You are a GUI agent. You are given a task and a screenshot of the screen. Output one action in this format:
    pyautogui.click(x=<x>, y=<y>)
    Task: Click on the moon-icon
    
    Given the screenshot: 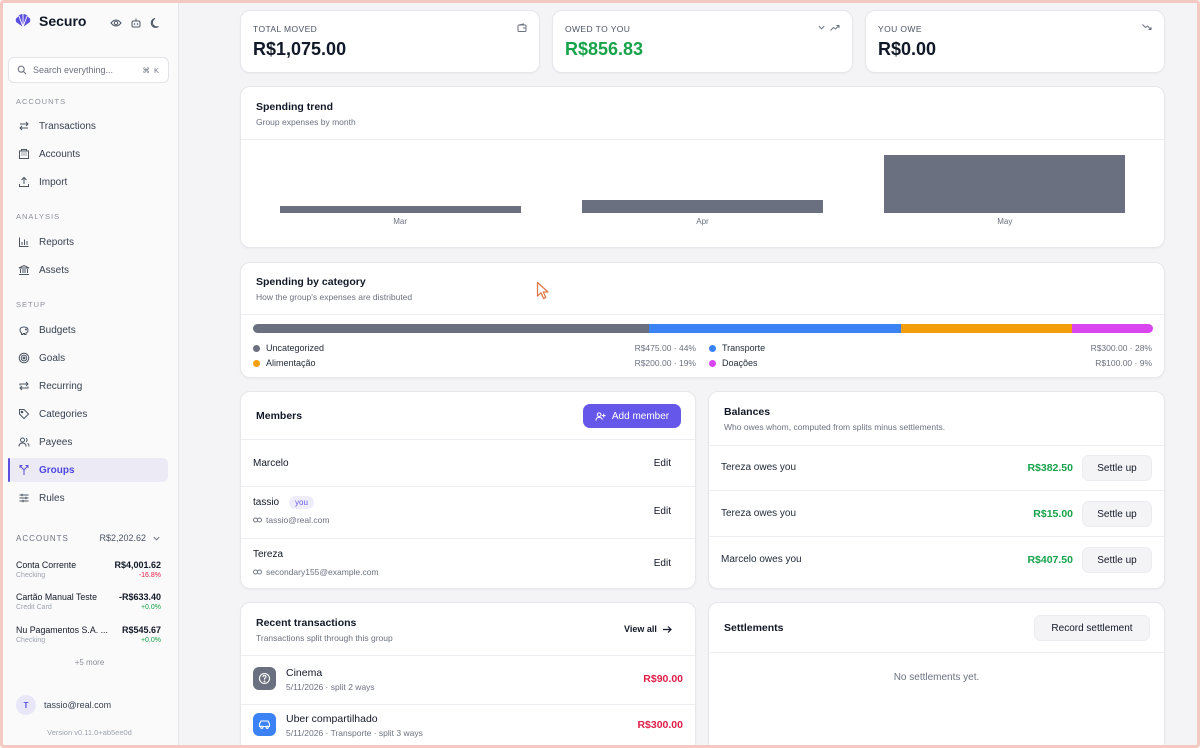 What is the action you would take?
    pyautogui.click(x=155, y=22)
    